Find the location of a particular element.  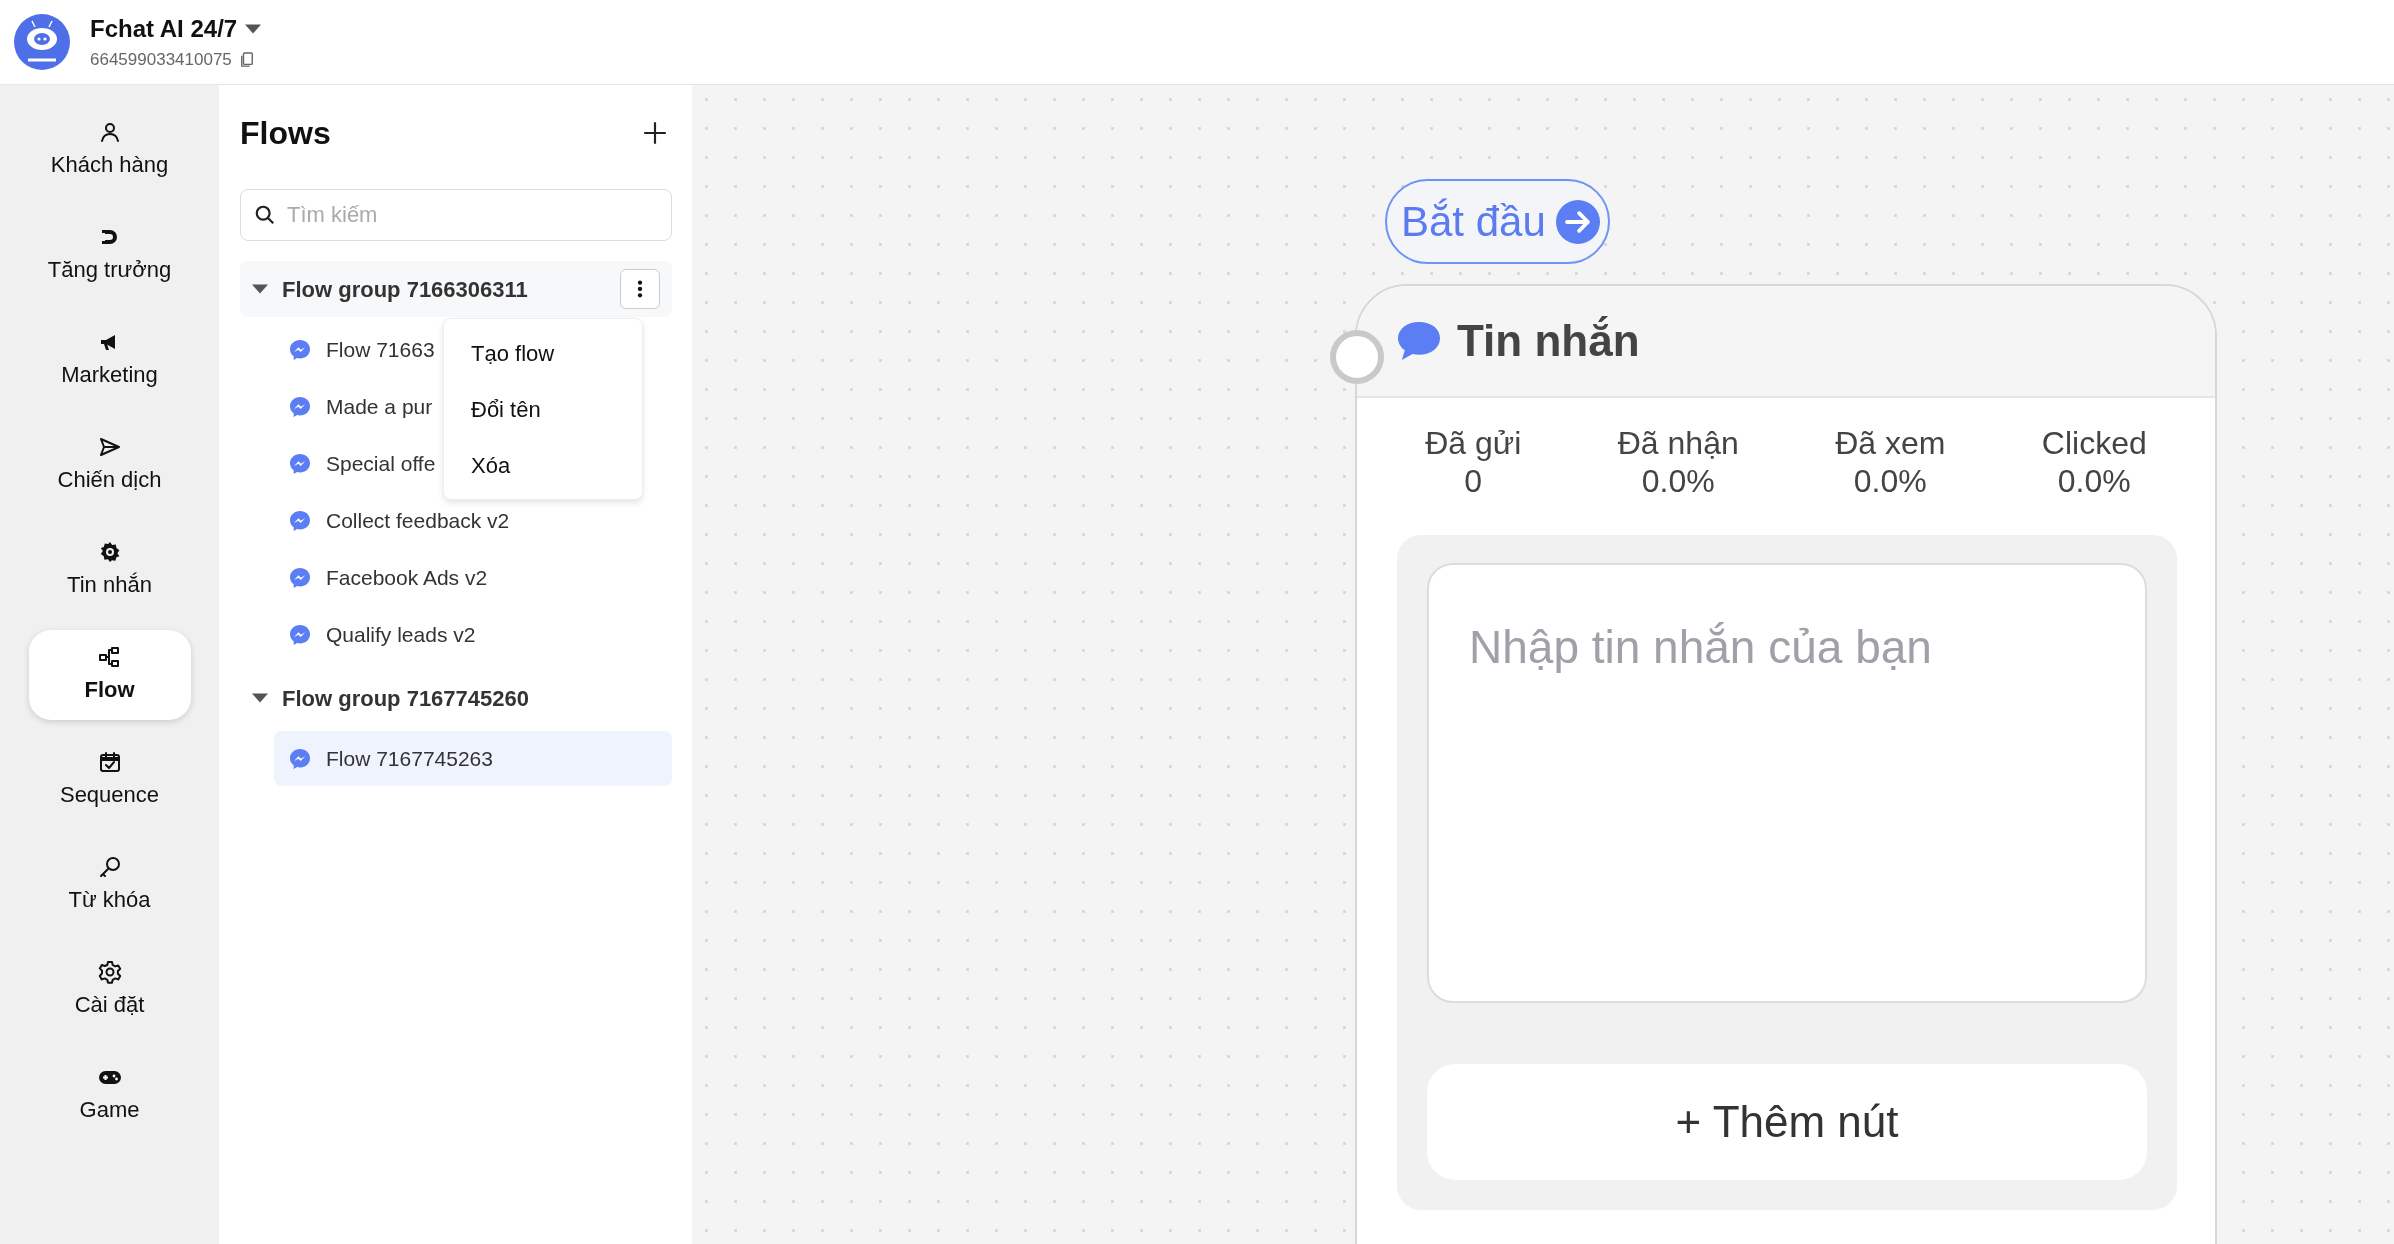

stat-value: 0 is located at coordinates (1473, 481).